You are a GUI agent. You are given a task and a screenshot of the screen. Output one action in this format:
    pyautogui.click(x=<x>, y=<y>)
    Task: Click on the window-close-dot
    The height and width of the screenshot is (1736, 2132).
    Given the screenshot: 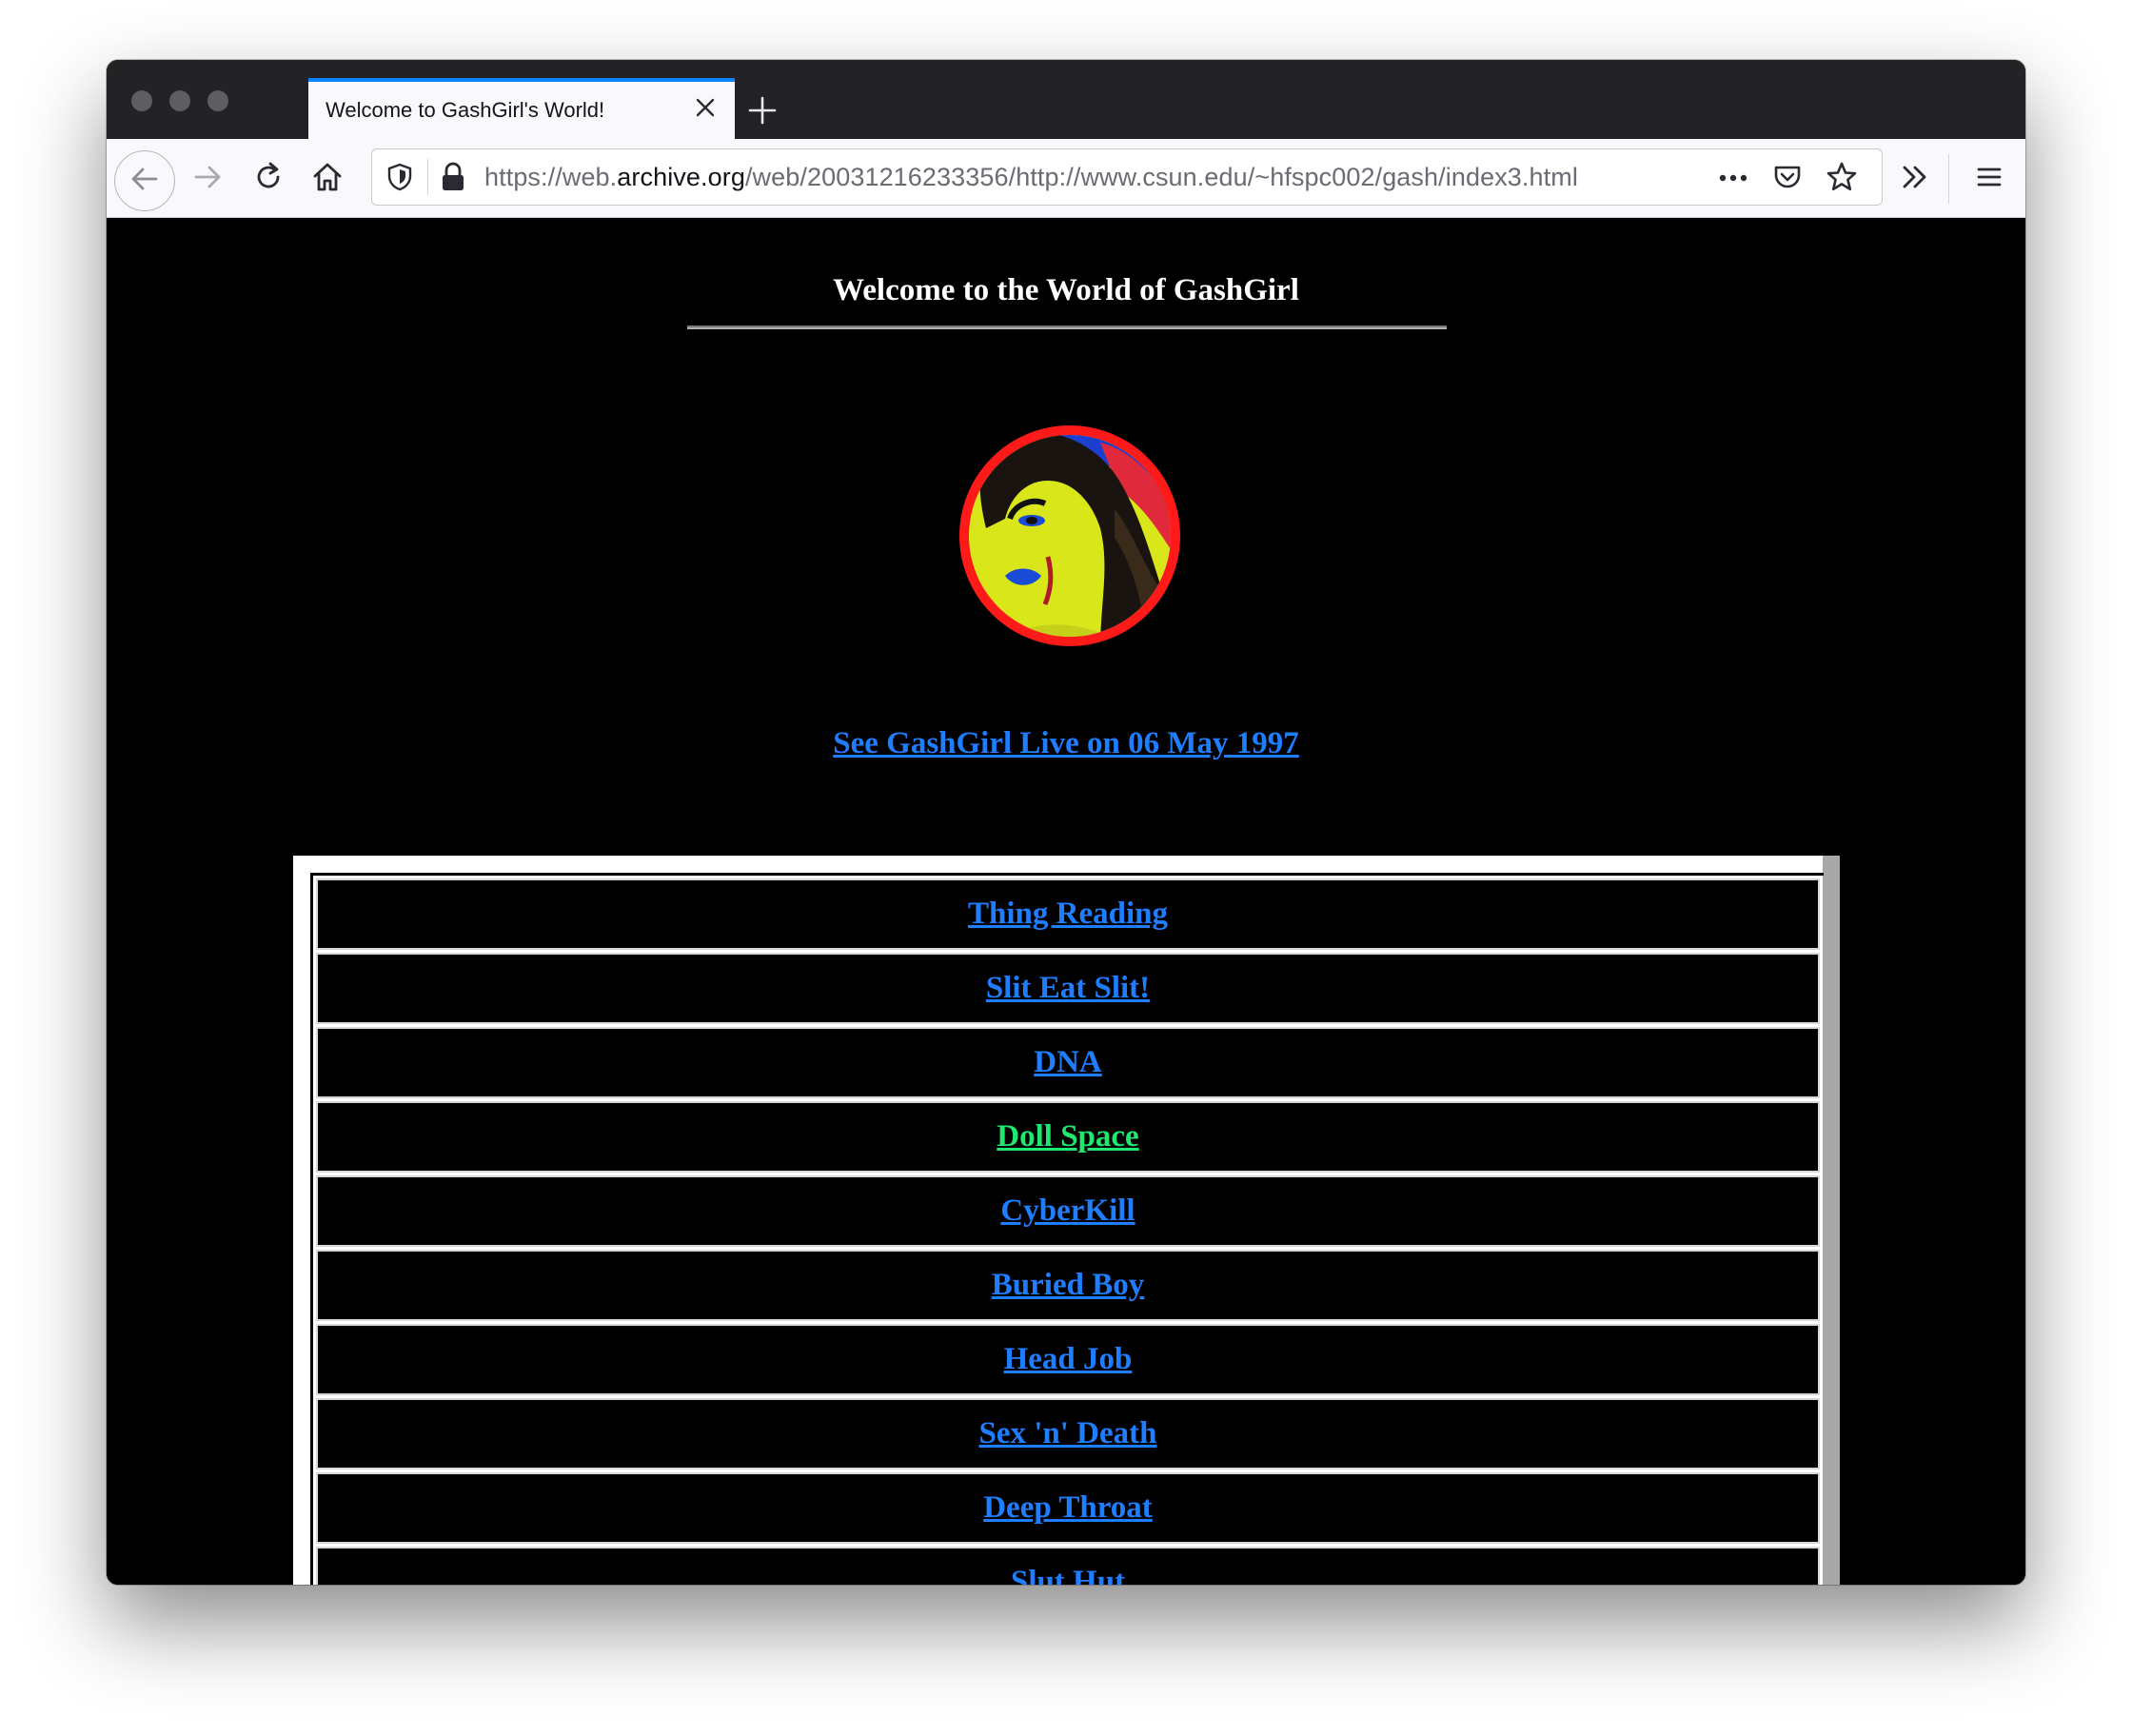 What is the action you would take?
    pyautogui.click(x=141, y=100)
    